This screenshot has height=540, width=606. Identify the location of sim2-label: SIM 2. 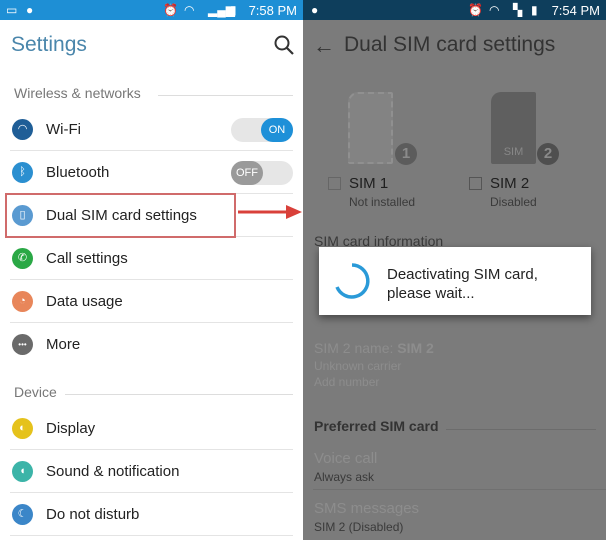
(510, 183).